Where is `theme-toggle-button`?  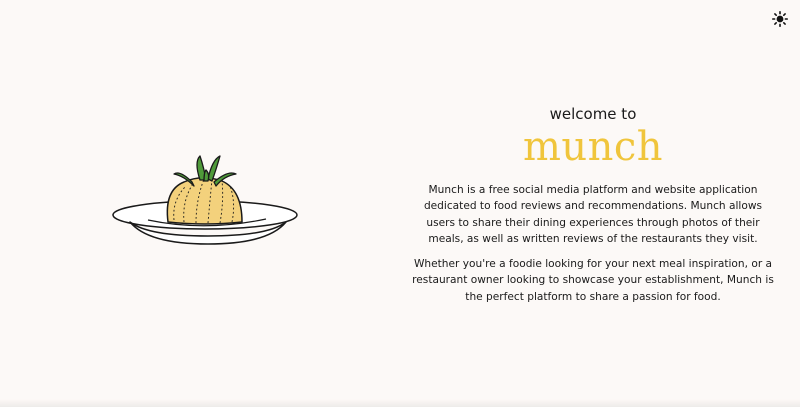
theme-toggle-button is located at coordinates (780, 19).